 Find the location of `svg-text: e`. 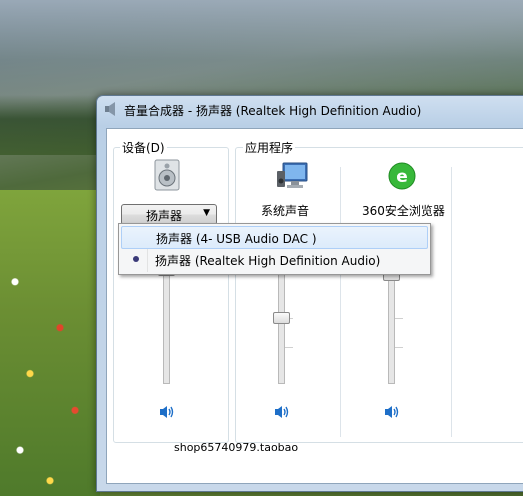

svg-text: e is located at coordinates (402, 177).